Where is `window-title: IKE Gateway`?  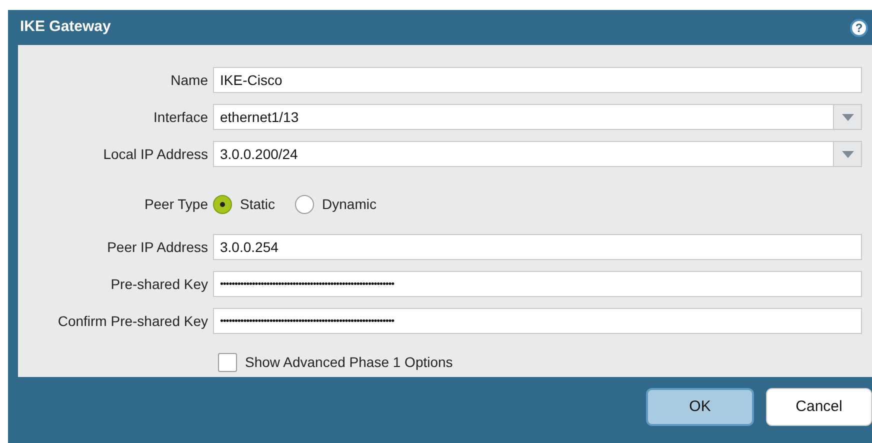
window-title: IKE Gateway is located at coordinates (65, 27).